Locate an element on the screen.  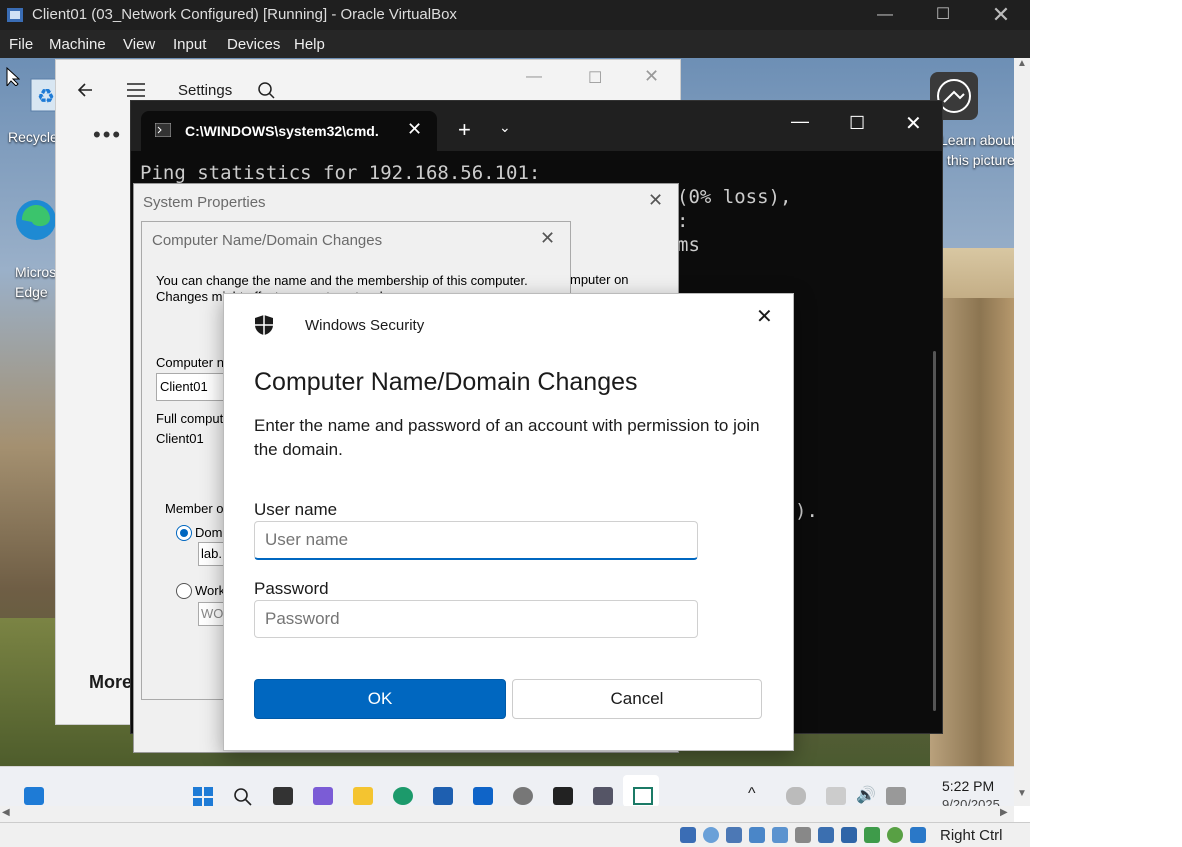
optical-drive-icon is located at coordinates (711, 835).